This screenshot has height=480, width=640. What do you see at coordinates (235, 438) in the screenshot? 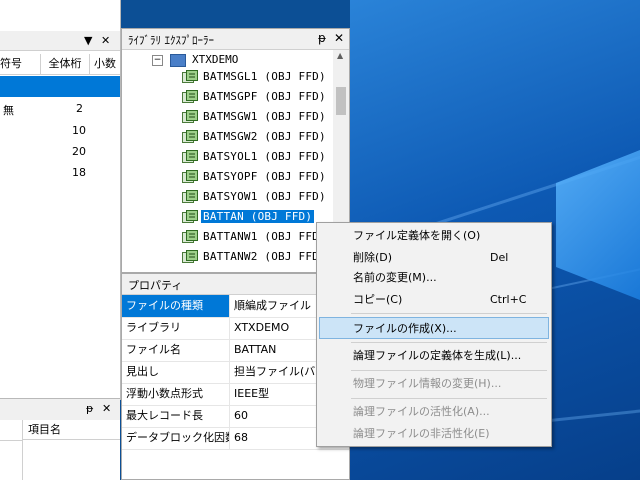
I see `property-row: データブロック化因数 68` at bounding box center [235, 438].